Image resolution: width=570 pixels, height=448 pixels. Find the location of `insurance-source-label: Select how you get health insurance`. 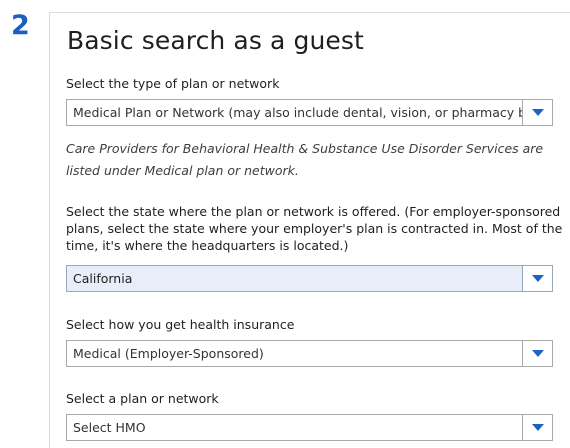

insurance-source-label: Select how you get health insurance is located at coordinates (180, 324).